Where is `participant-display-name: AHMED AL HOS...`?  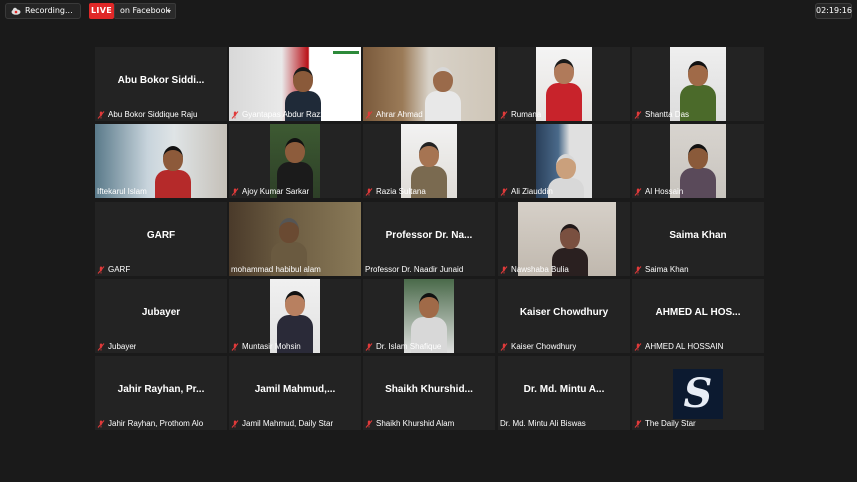
participant-display-name: AHMED AL HOS... is located at coordinates (698, 312).